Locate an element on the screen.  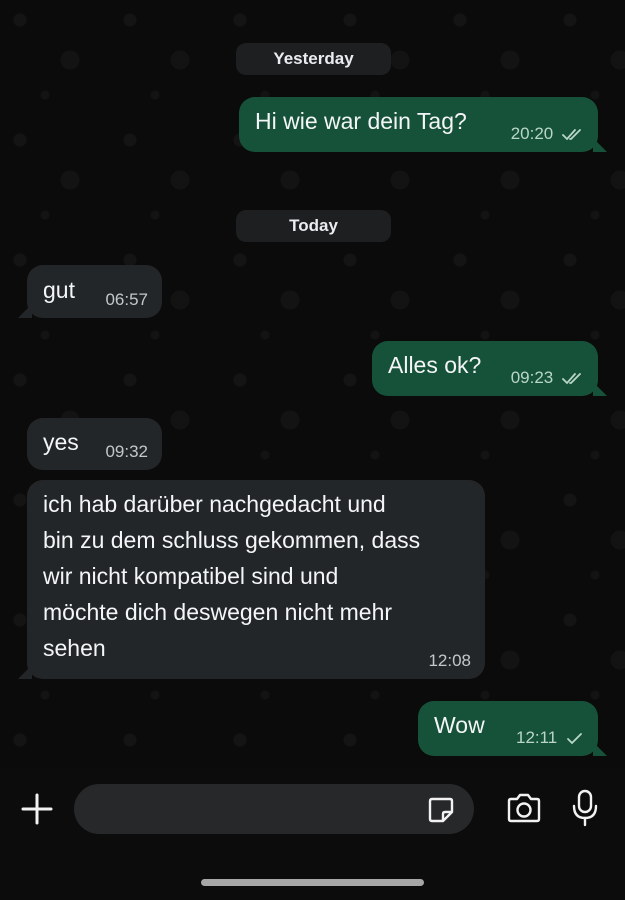
message-text-line: sehen is located at coordinates (74, 648).